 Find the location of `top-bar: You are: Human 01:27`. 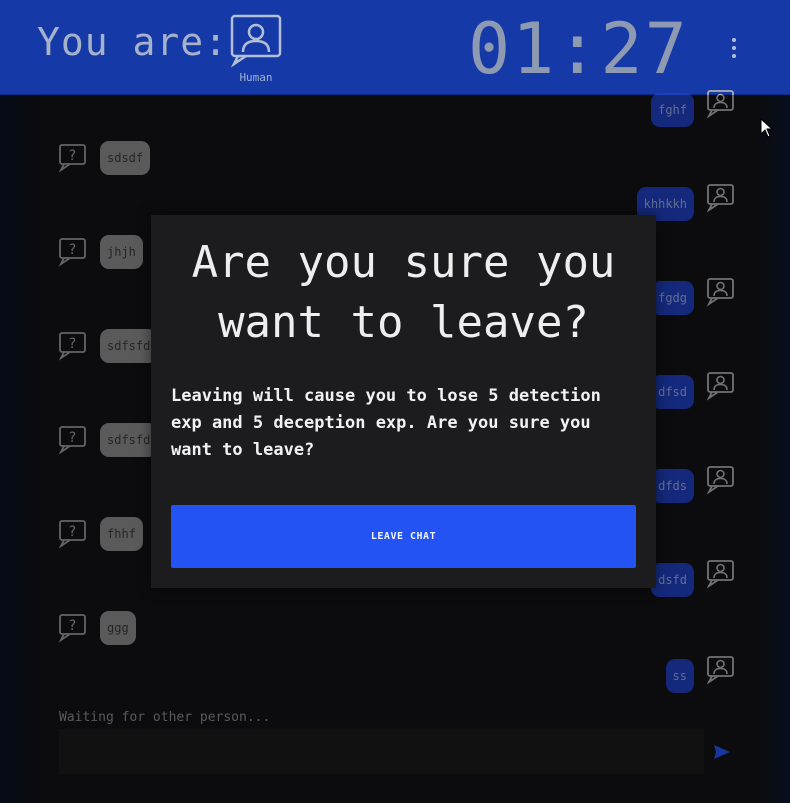

top-bar: You are: Human 01:27 is located at coordinates (395, 47).